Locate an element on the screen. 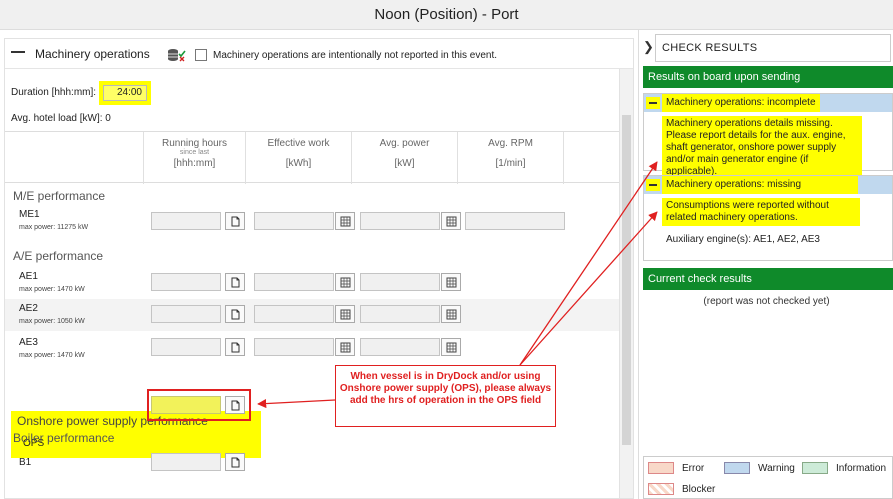  table-row: ME1 max power: 11275 kW is located at coordinates (312, 221).